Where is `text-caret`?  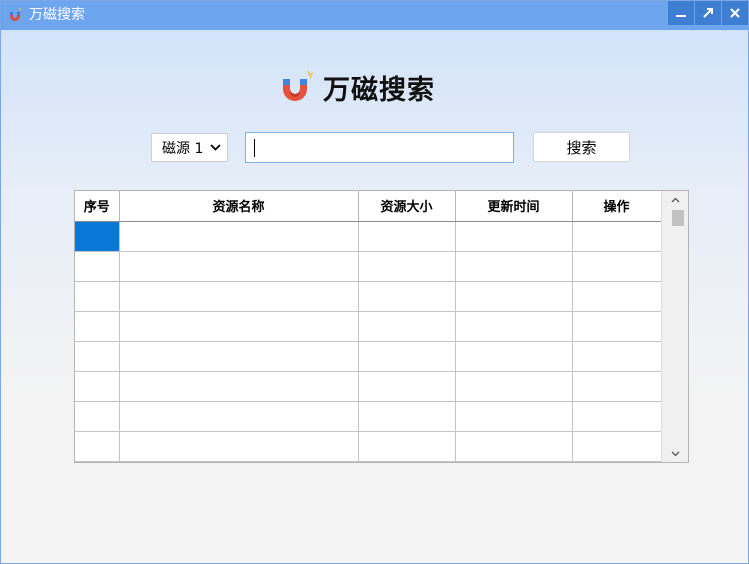
text-caret is located at coordinates (254, 148).